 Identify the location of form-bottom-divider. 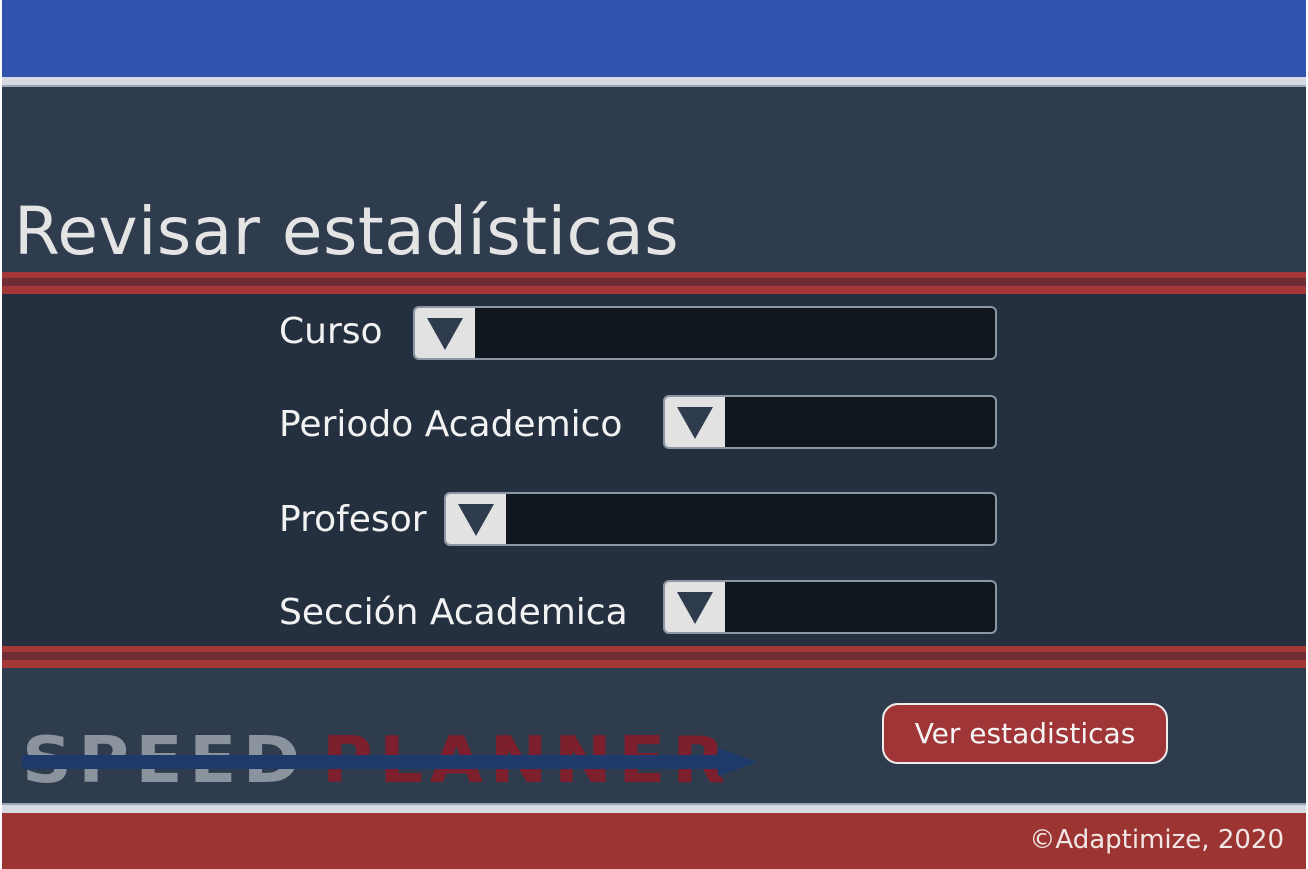
(654, 657).